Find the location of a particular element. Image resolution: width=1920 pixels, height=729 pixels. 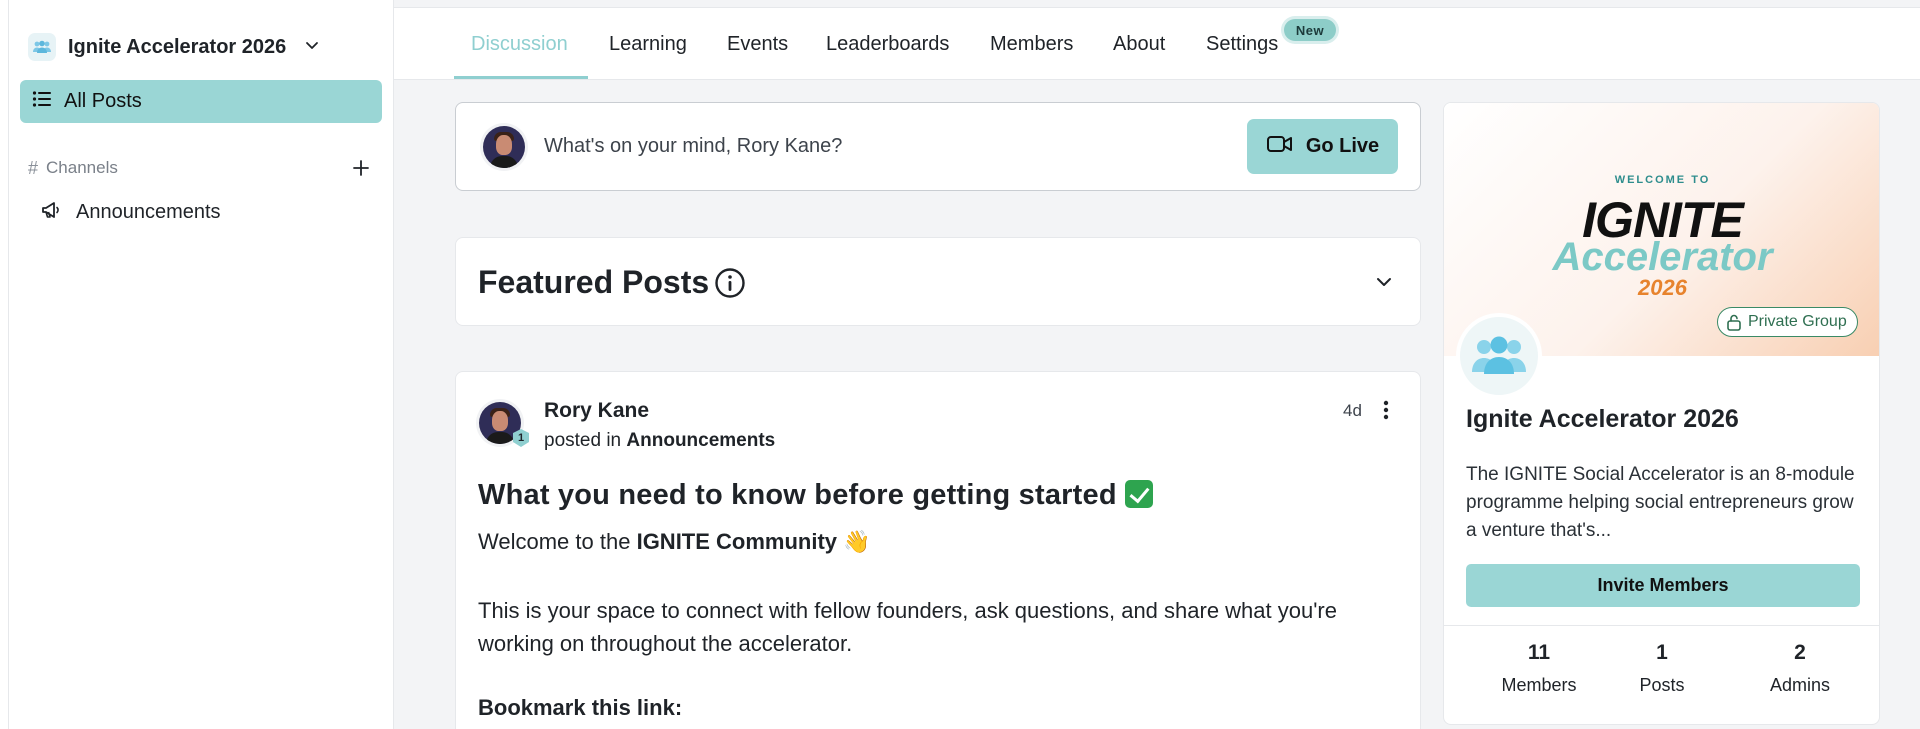

go-live-button: Go Live is located at coordinates (1322, 146).